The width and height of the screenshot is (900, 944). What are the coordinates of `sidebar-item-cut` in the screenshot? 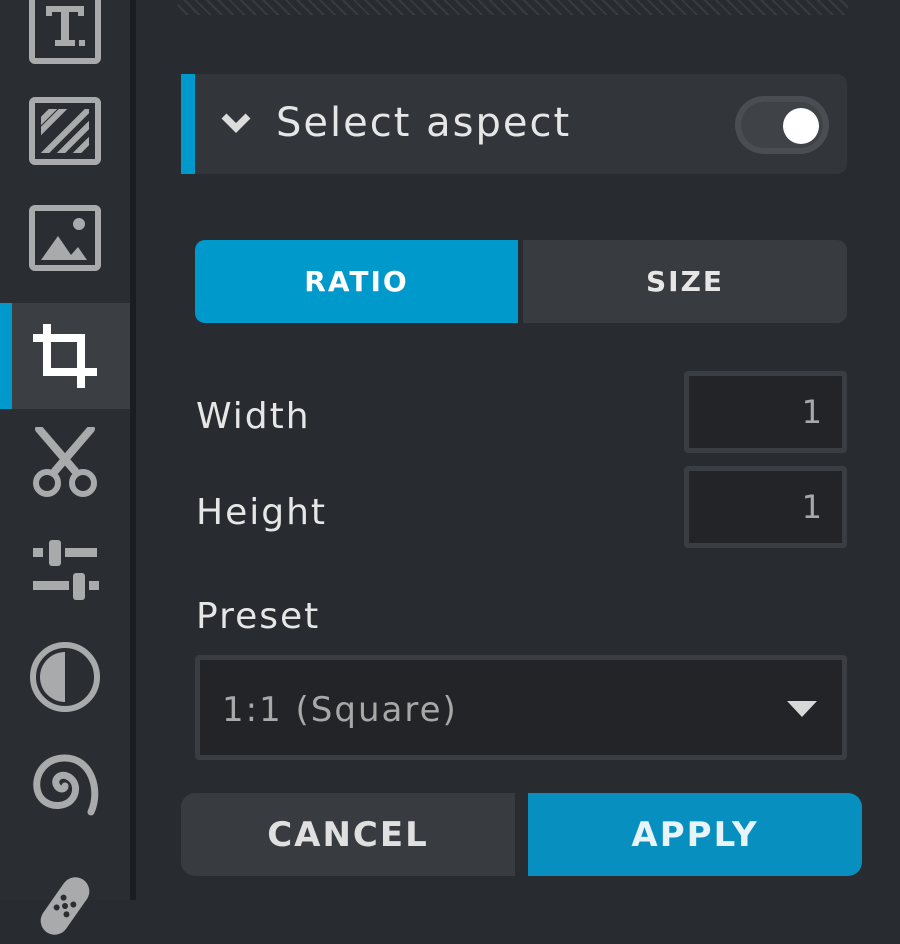 It's located at (65, 463).